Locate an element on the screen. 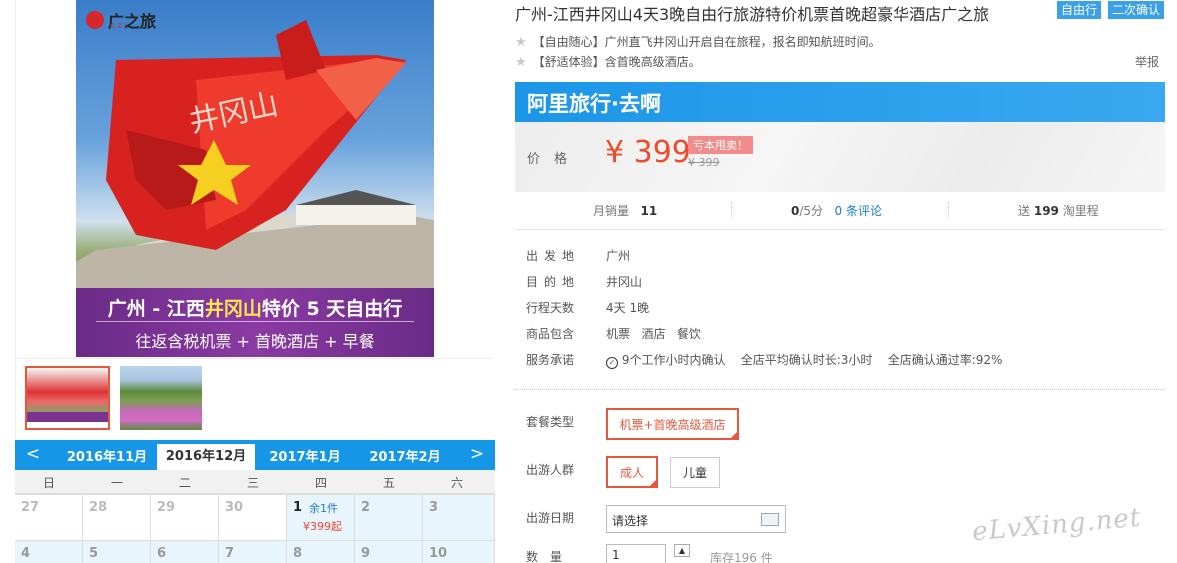  calendar-next-button: > is located at coordinates (477, 455).